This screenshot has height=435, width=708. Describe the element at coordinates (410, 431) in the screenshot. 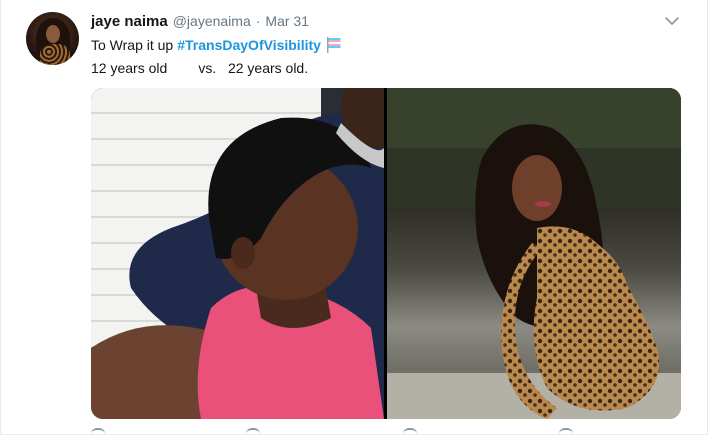

I see `heart-icon` at that location.